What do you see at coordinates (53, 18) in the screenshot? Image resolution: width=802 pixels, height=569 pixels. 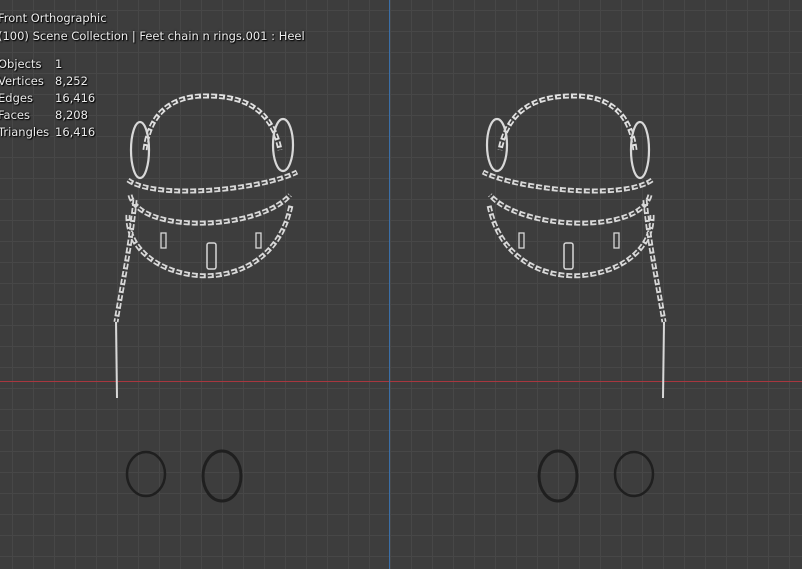 I see `view-name: Front Orthographic` at bounding box center [53, 18].